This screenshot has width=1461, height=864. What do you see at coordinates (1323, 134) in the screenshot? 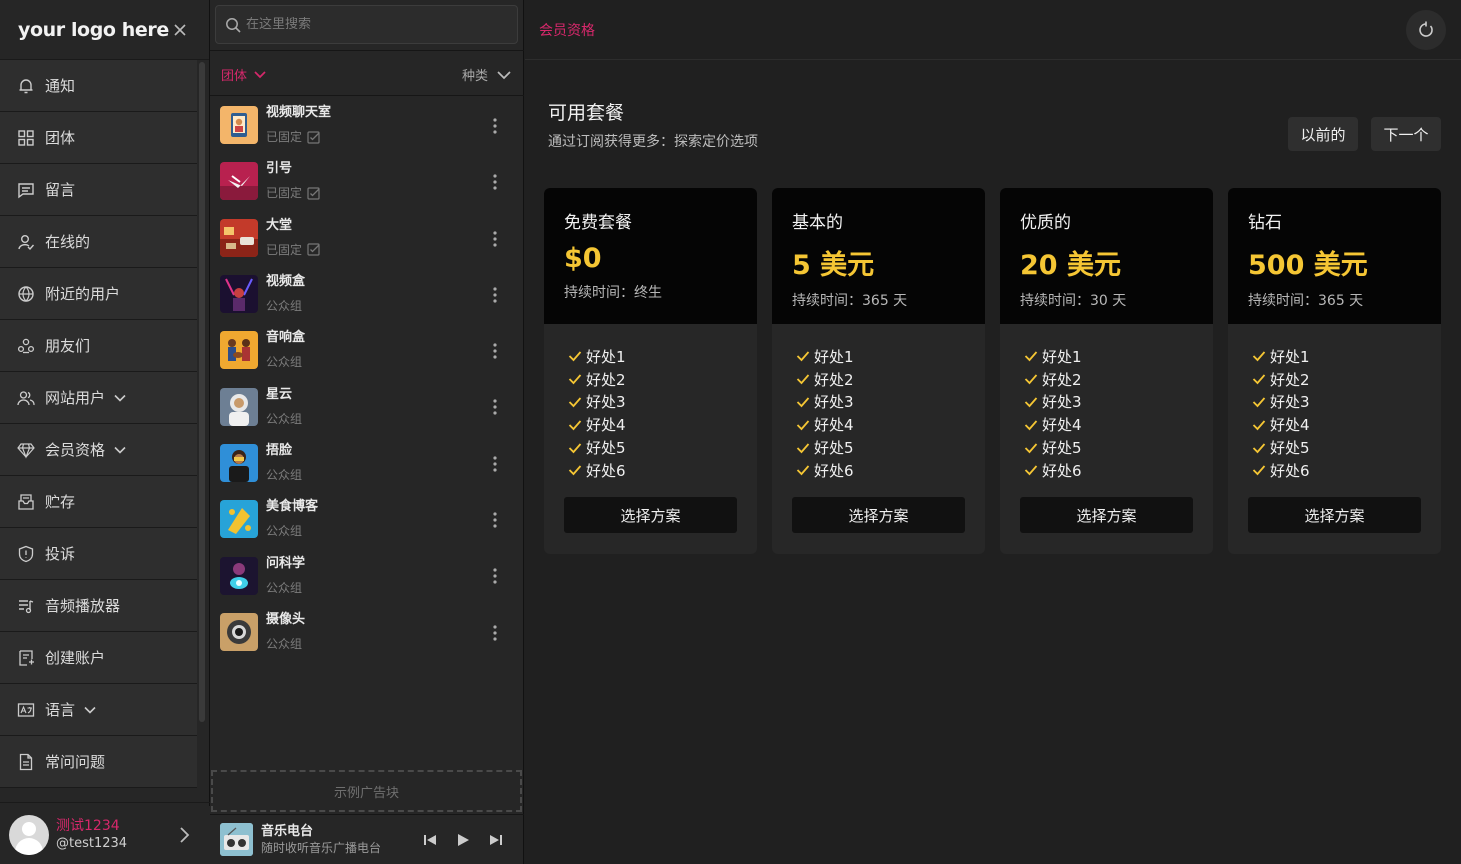
I see `previous-button: 以前的` at bounding box center [1323, 134].